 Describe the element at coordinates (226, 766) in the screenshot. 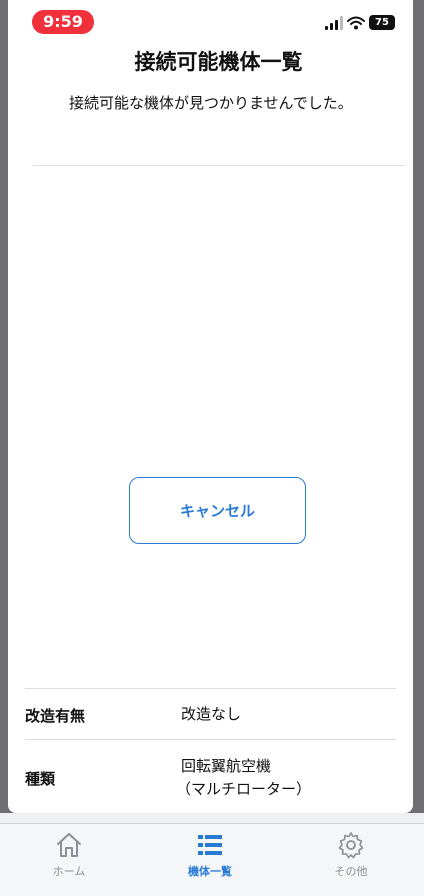

I see `detail-value: 回転翼航空機` at that location.